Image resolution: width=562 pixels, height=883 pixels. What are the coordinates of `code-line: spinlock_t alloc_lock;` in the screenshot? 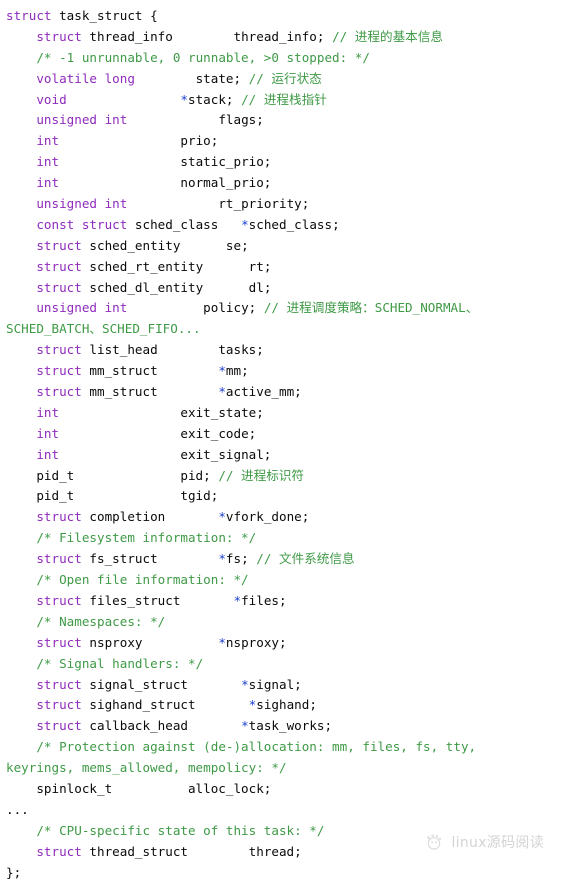 It's located at (281, 789).